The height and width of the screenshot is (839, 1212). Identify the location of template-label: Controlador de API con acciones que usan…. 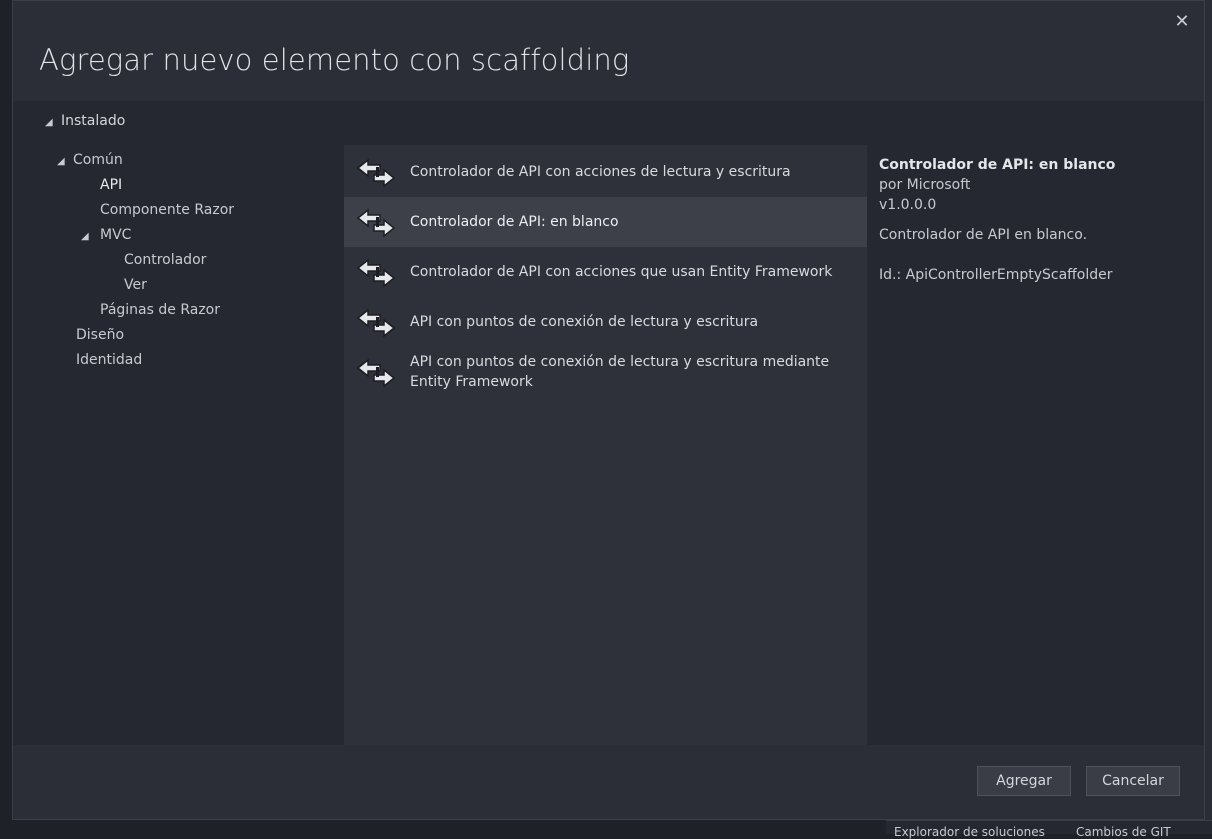
(621, 272).